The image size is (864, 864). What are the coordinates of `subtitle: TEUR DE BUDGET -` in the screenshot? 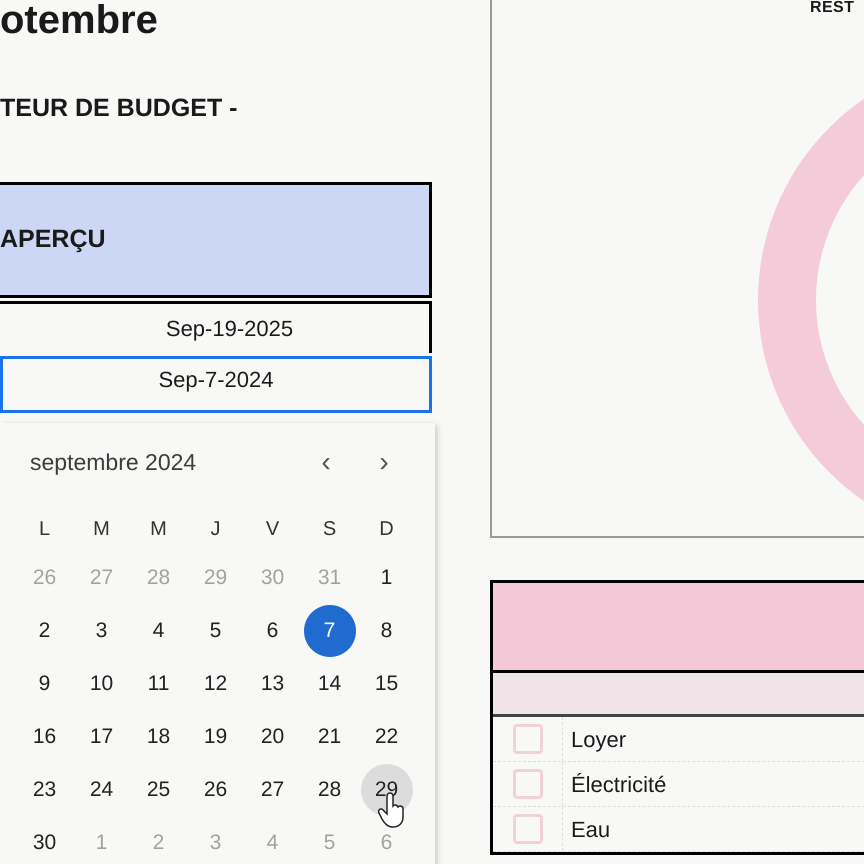 It's located at (119, 108).